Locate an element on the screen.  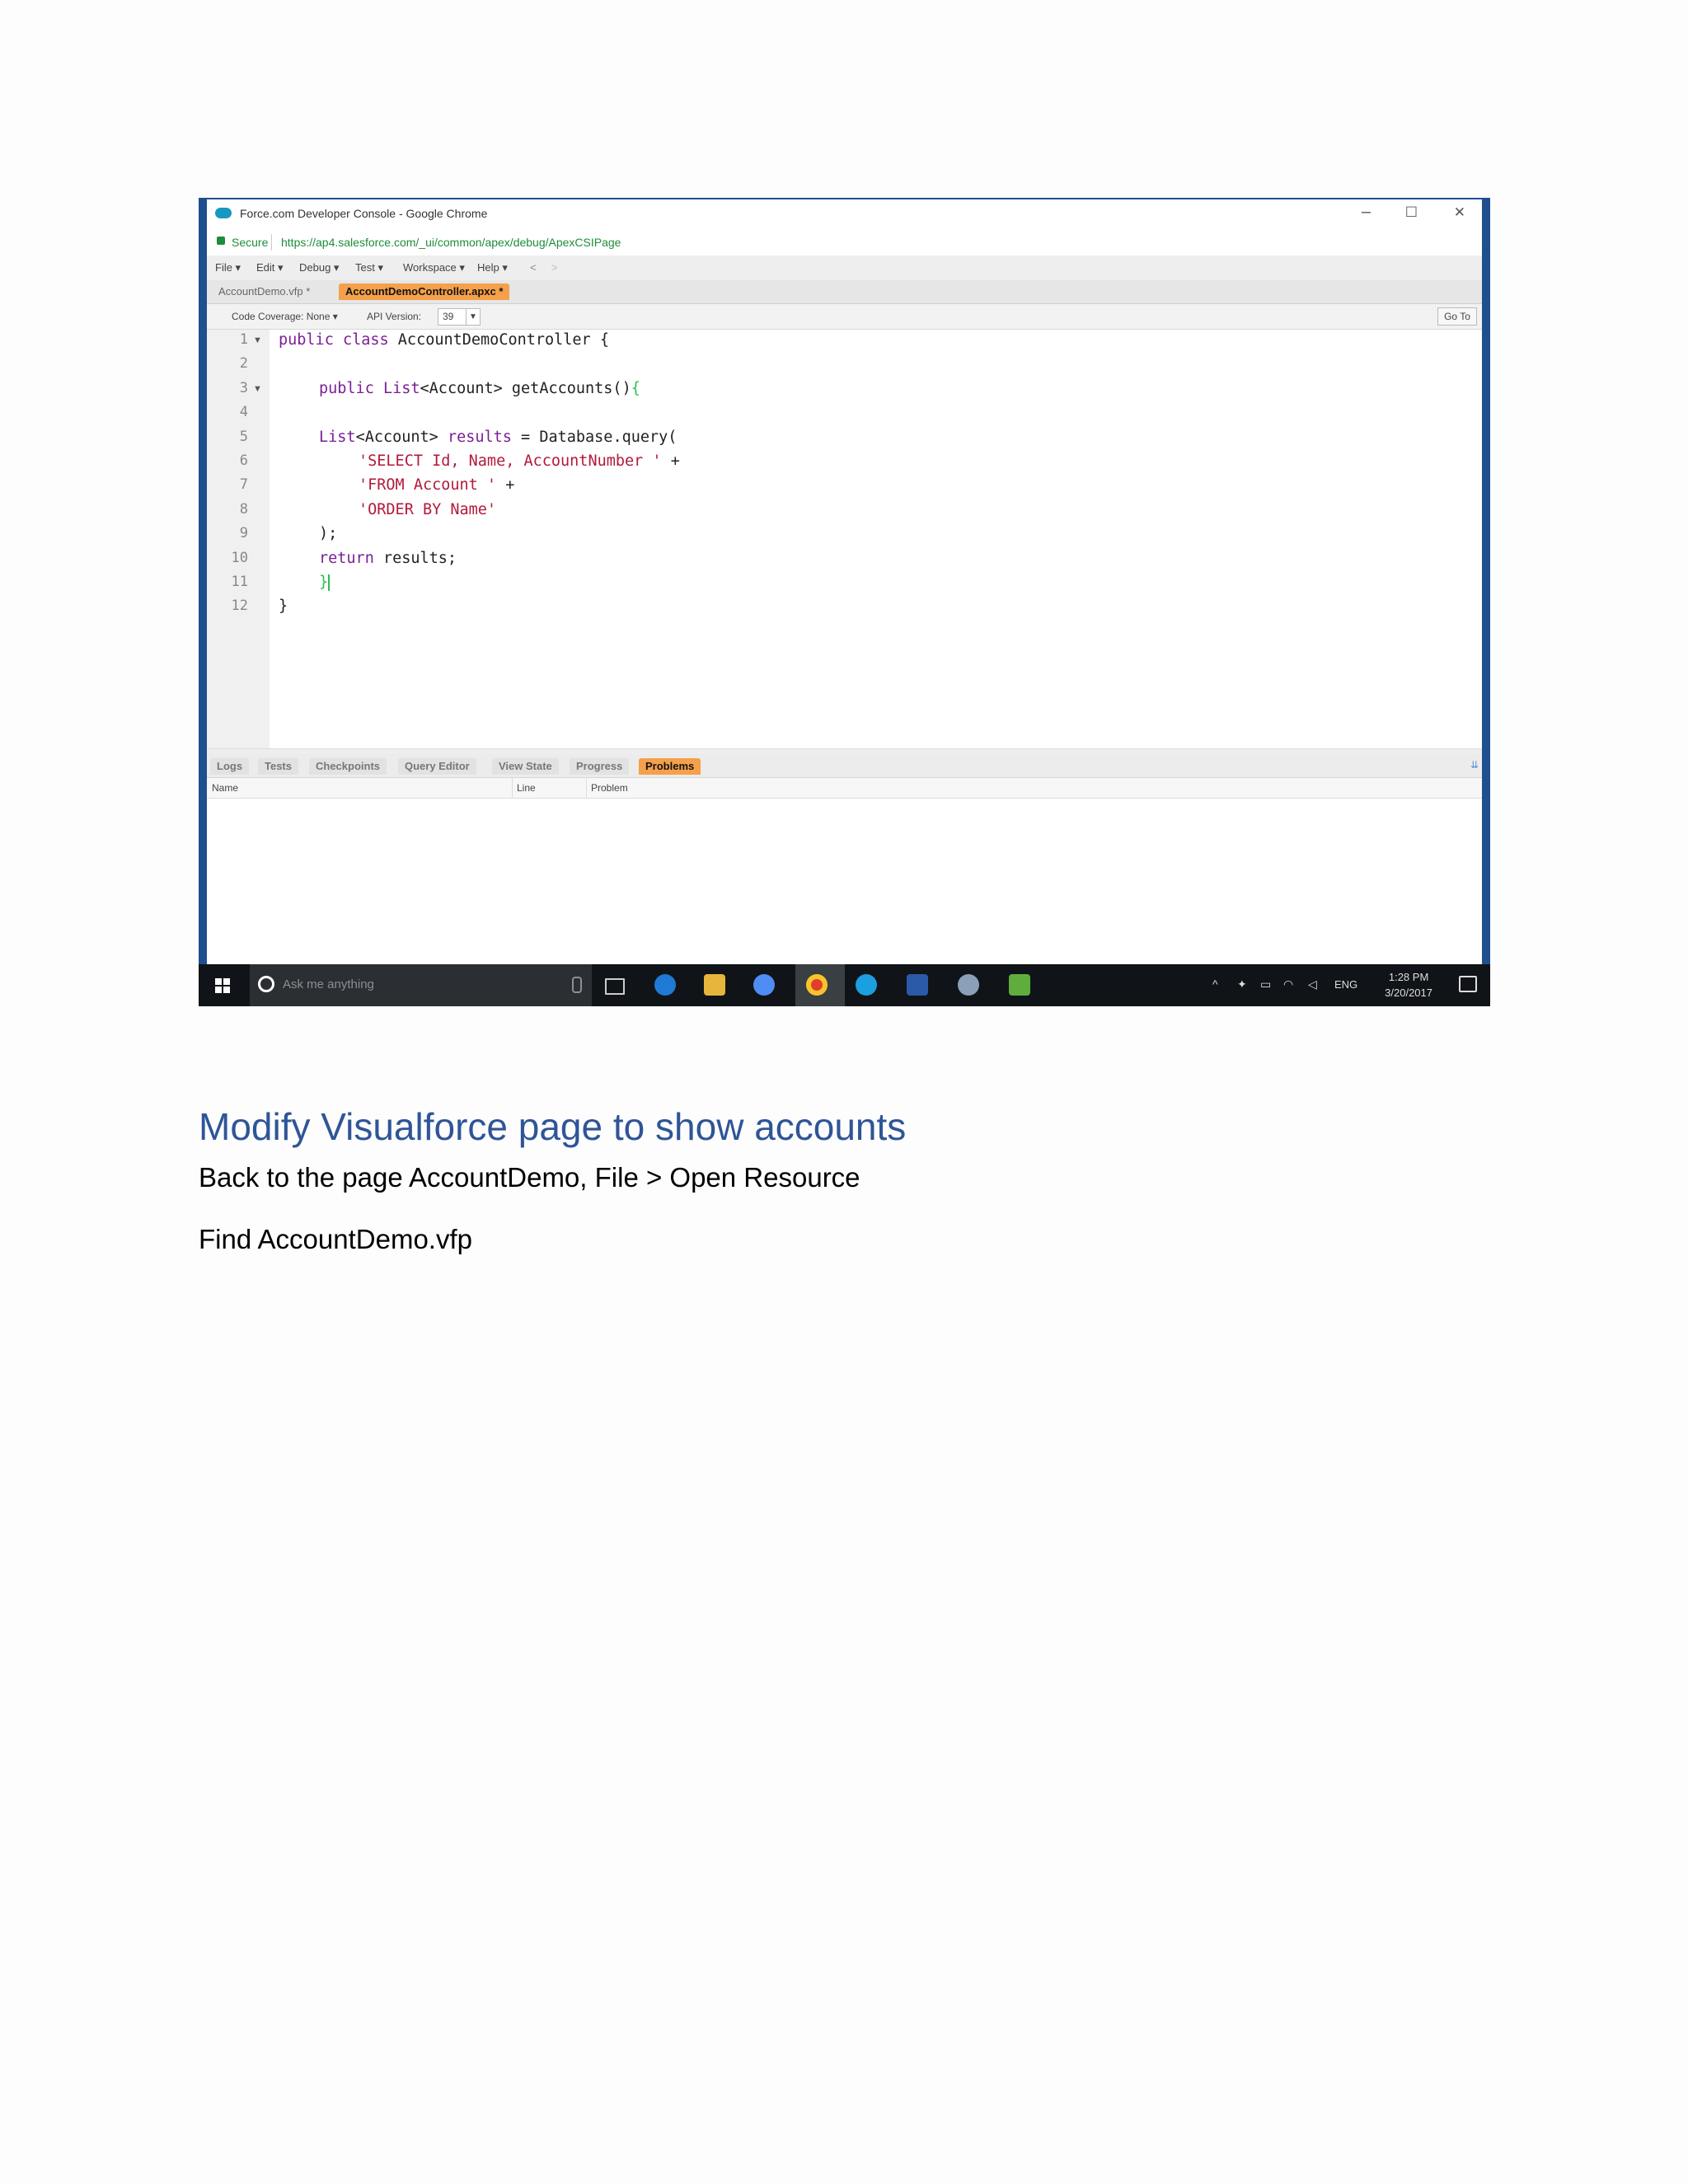
line-number: 10 is located at coordinates (240, 558).